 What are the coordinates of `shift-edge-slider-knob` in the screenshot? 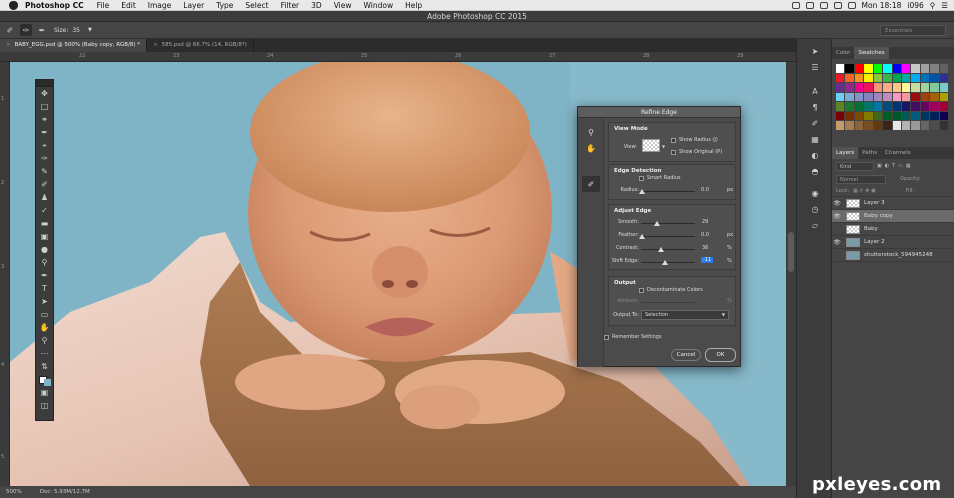 It's located at (665, 262).